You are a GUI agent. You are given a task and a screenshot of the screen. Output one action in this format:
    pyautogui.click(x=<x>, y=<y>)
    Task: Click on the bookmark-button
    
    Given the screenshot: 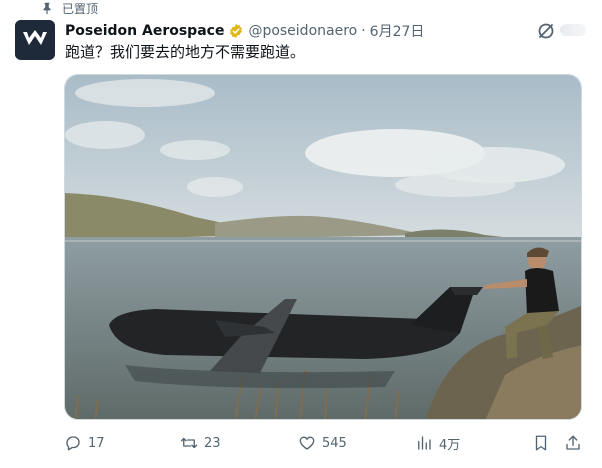 What is the action you would take?
    pyautogui.click(x=541, y=443)
    